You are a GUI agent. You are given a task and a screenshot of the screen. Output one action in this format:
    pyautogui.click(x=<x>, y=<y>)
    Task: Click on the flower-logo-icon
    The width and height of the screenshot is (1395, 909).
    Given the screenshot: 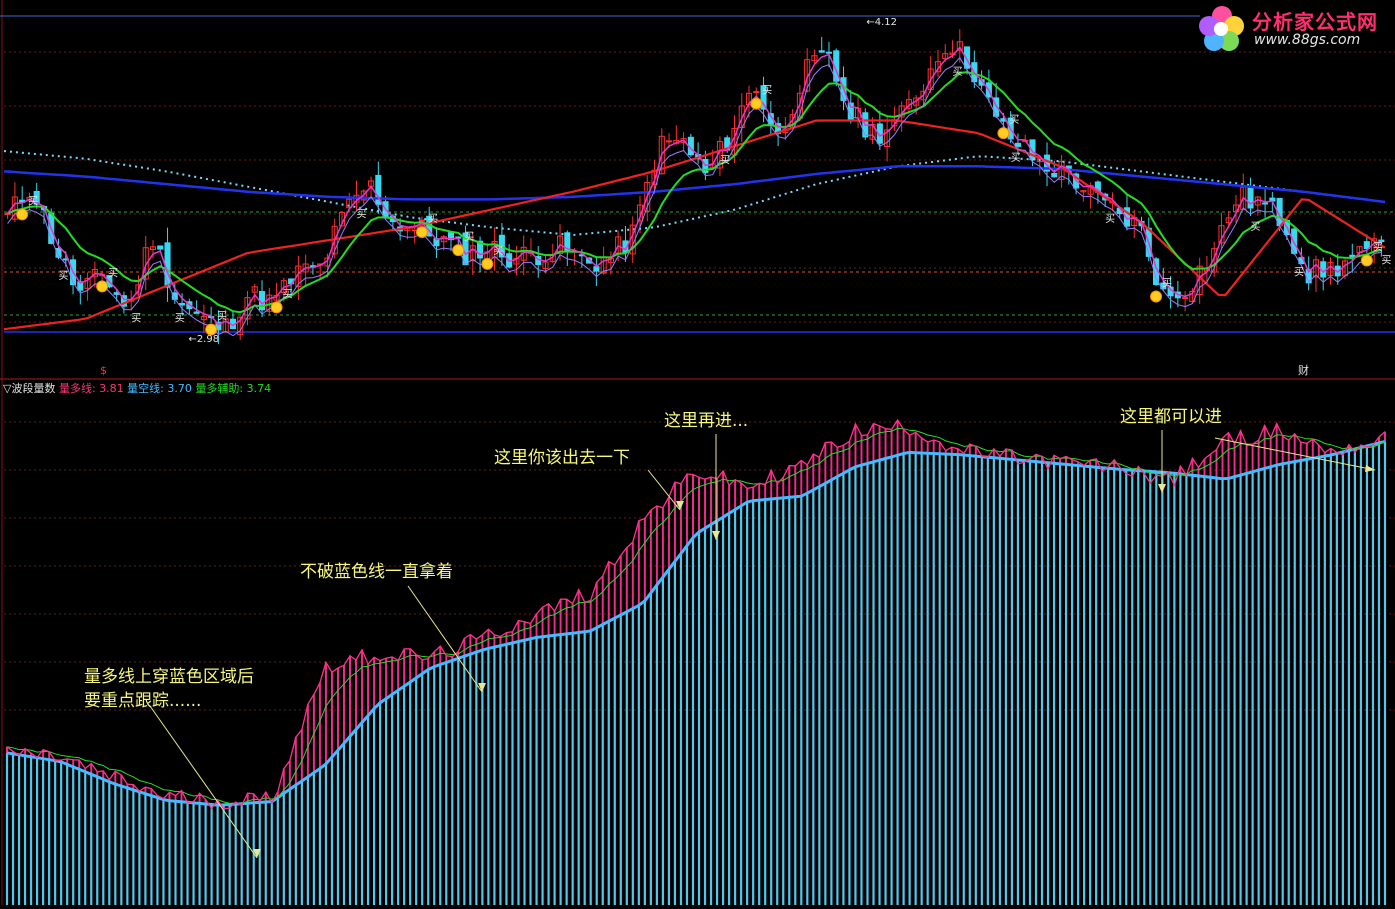 What is the action you would take?
    pyautogui.click(x=1221, y=28)
    